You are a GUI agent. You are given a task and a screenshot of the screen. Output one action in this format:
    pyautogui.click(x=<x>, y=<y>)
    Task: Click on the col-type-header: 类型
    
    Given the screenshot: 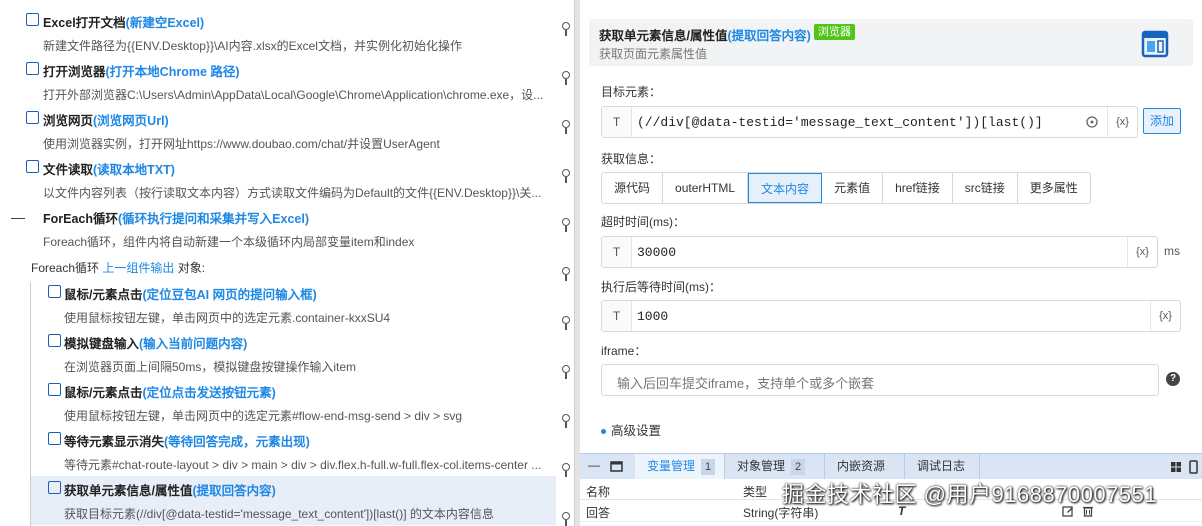 What is the action you would take?
    pyautogui.click(x=755, y=492)
    